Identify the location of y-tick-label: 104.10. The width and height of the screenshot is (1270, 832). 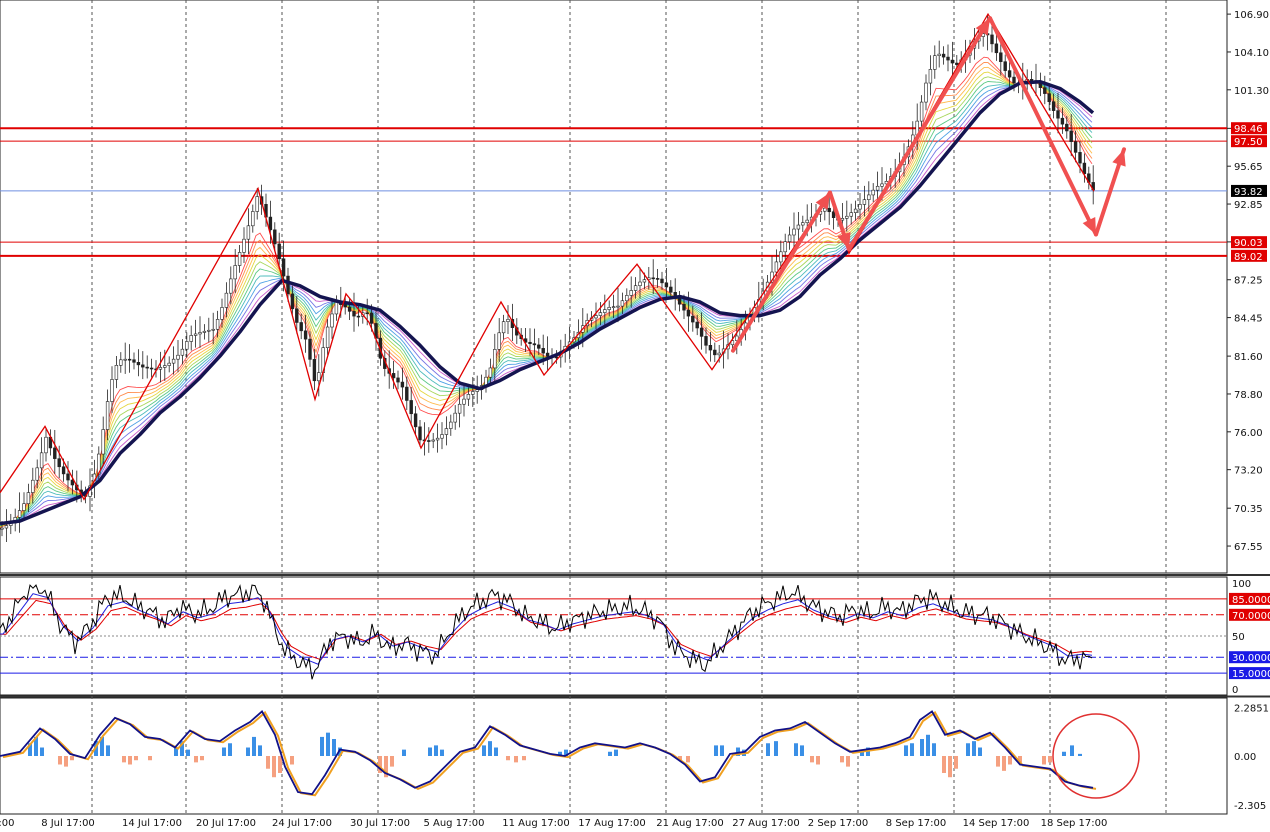
(1251, 53).